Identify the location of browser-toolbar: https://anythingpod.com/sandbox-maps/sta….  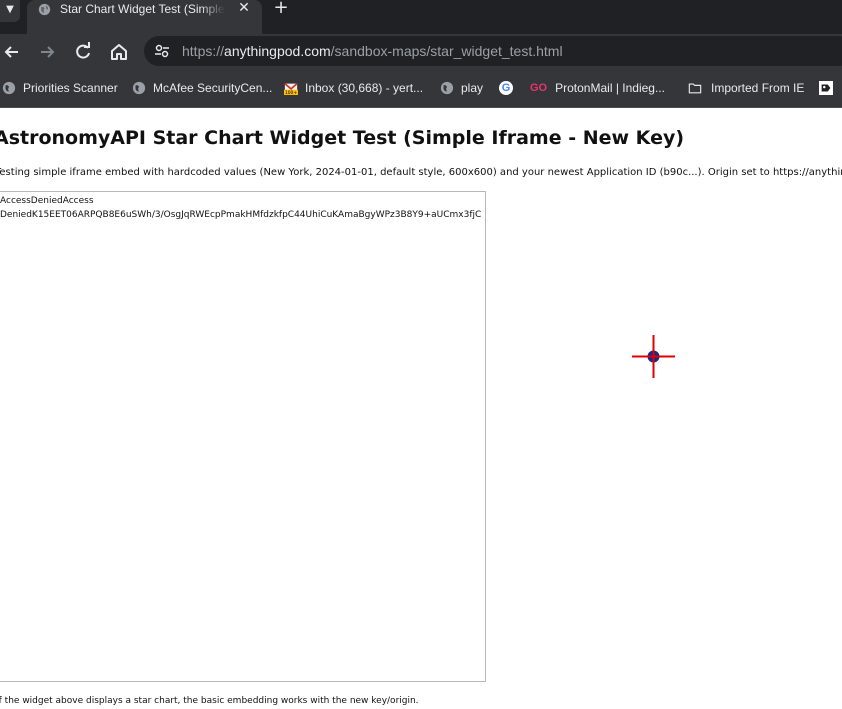
(421, 52).